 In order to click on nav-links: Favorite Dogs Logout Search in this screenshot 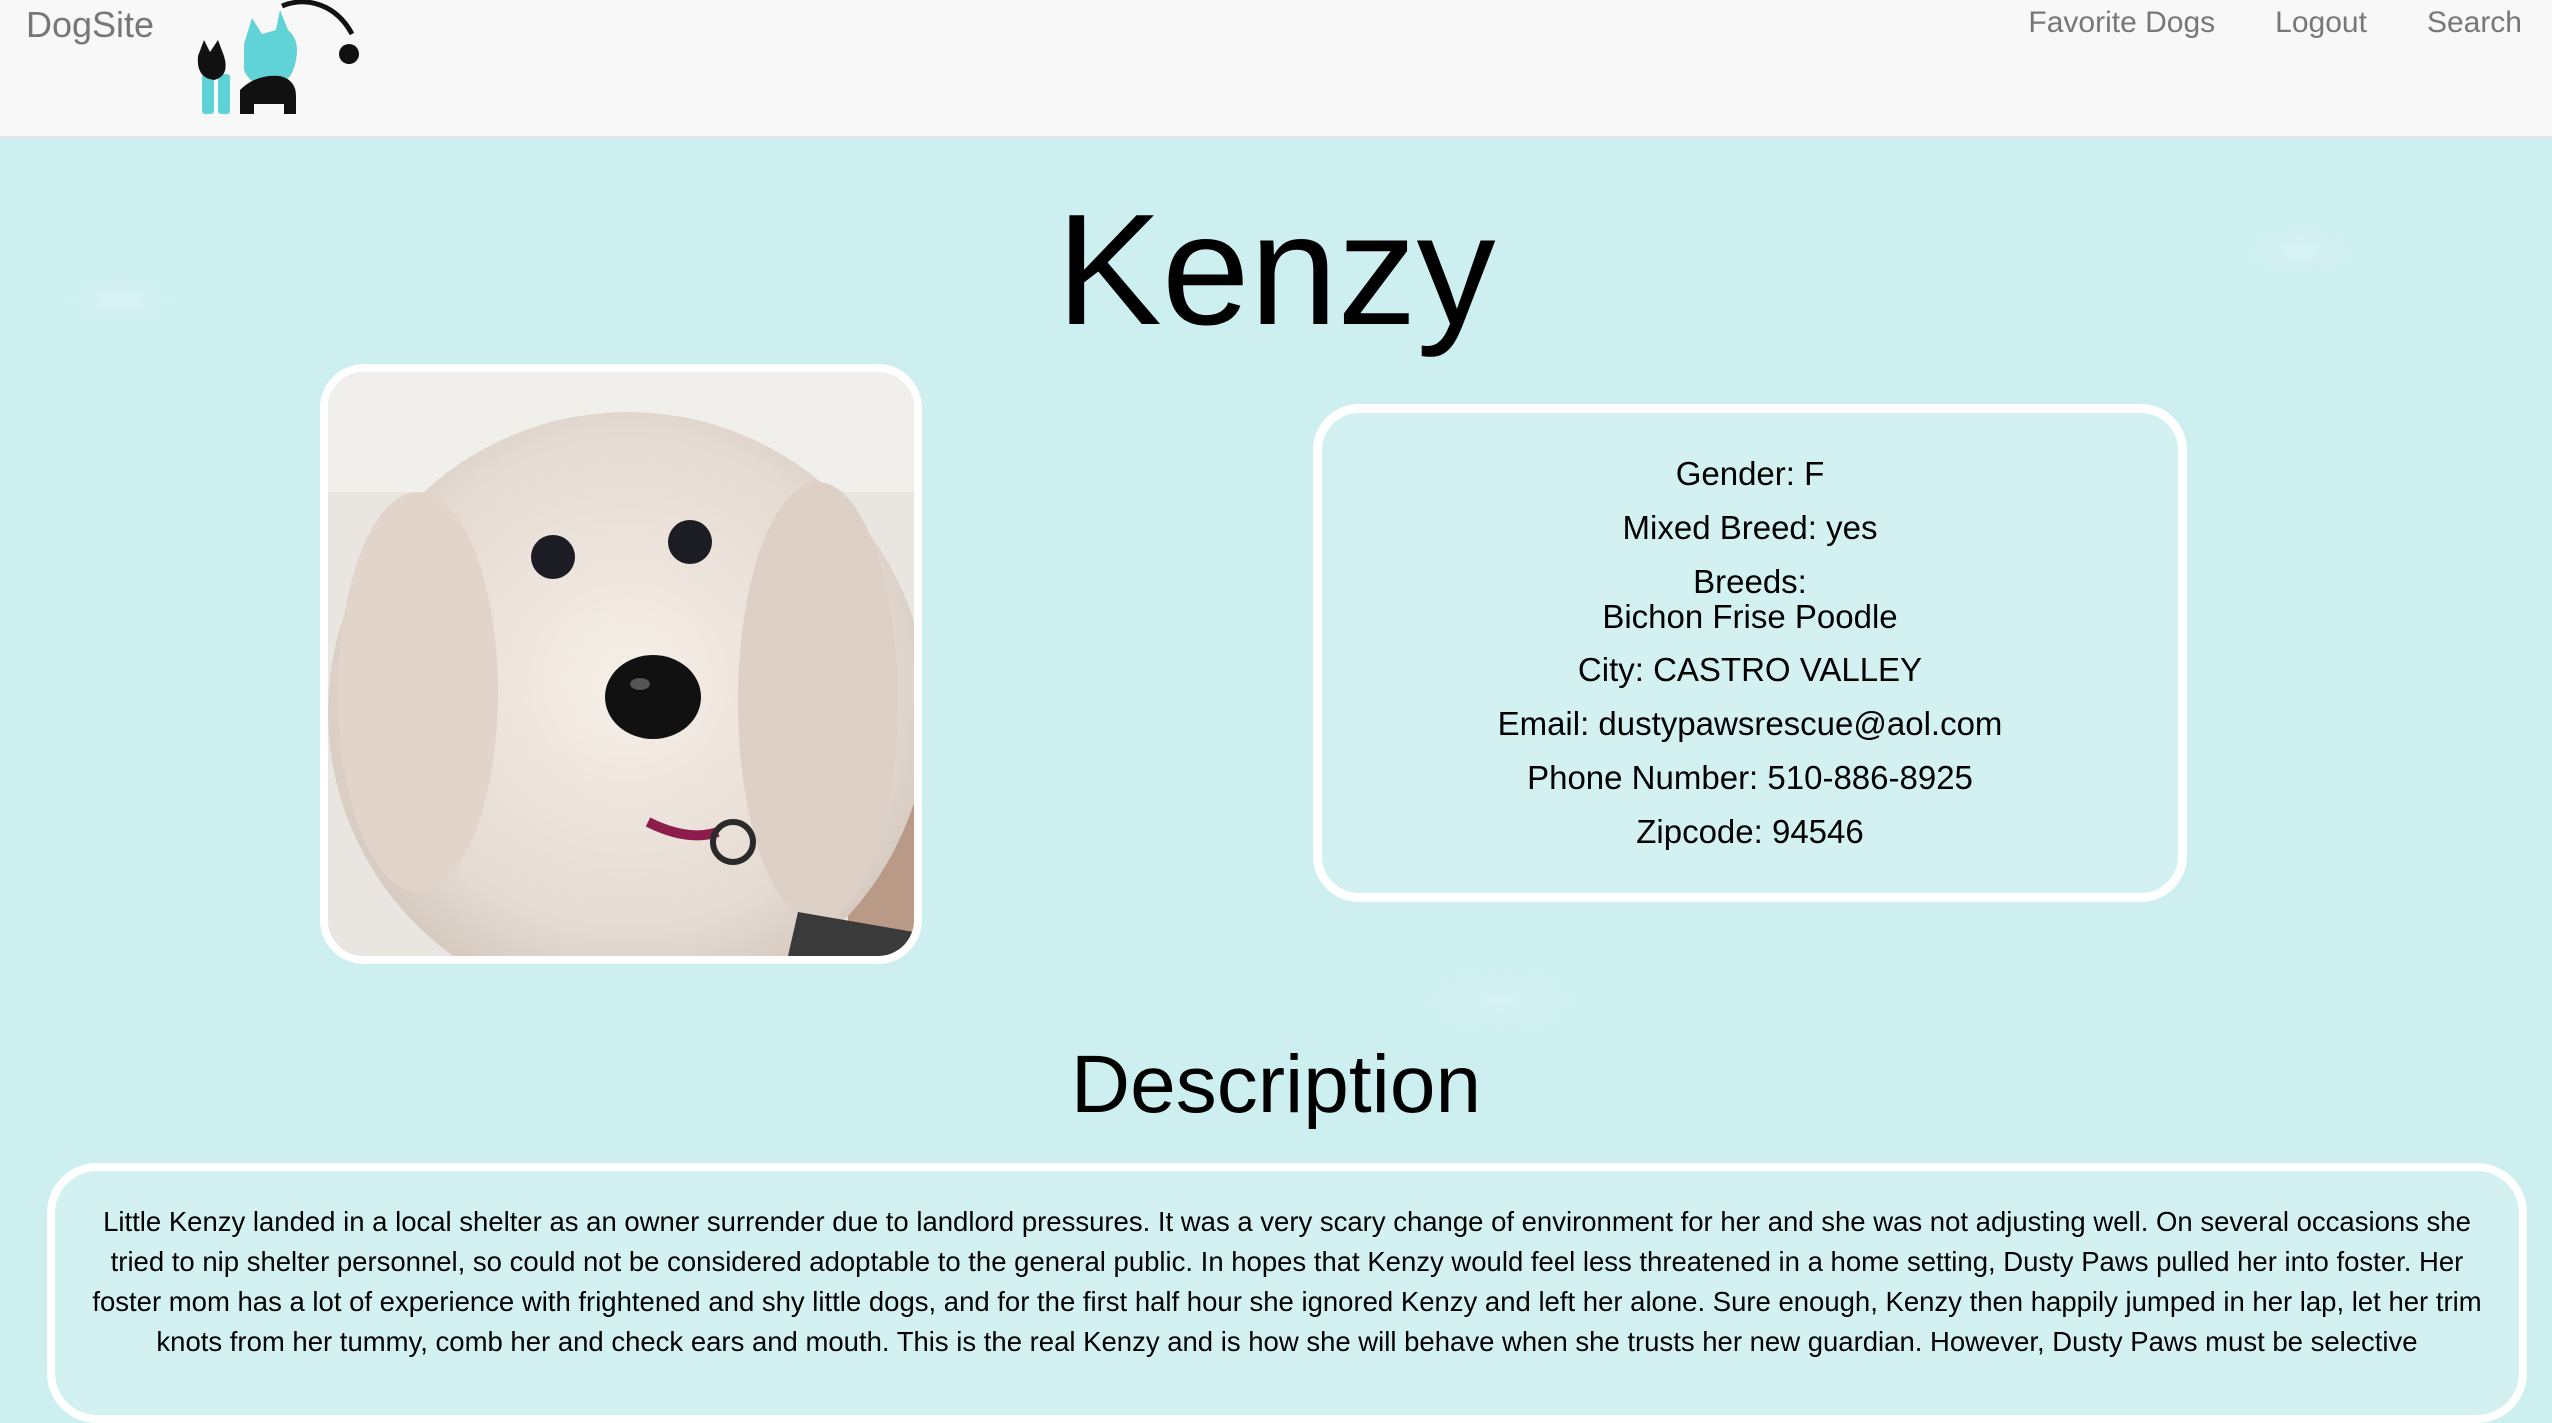, I will do `click(2275, 23)`.